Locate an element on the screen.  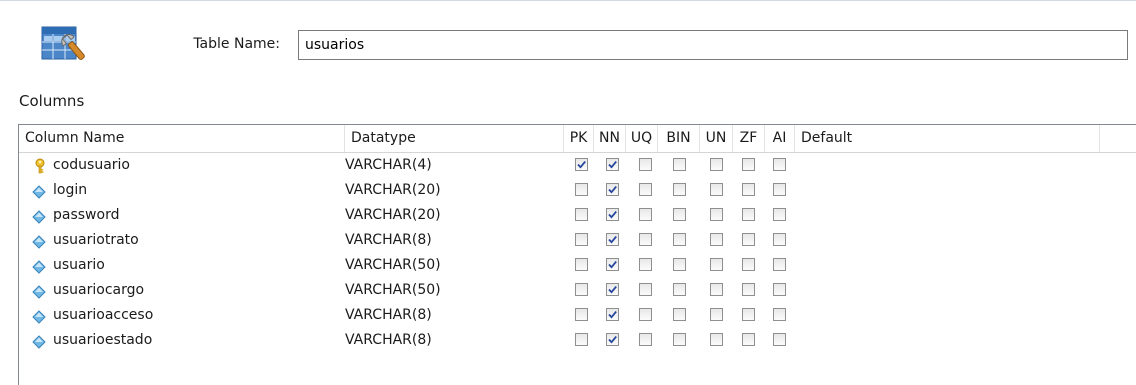
columns-section-label: Columns is located at coordinates (52, 101).